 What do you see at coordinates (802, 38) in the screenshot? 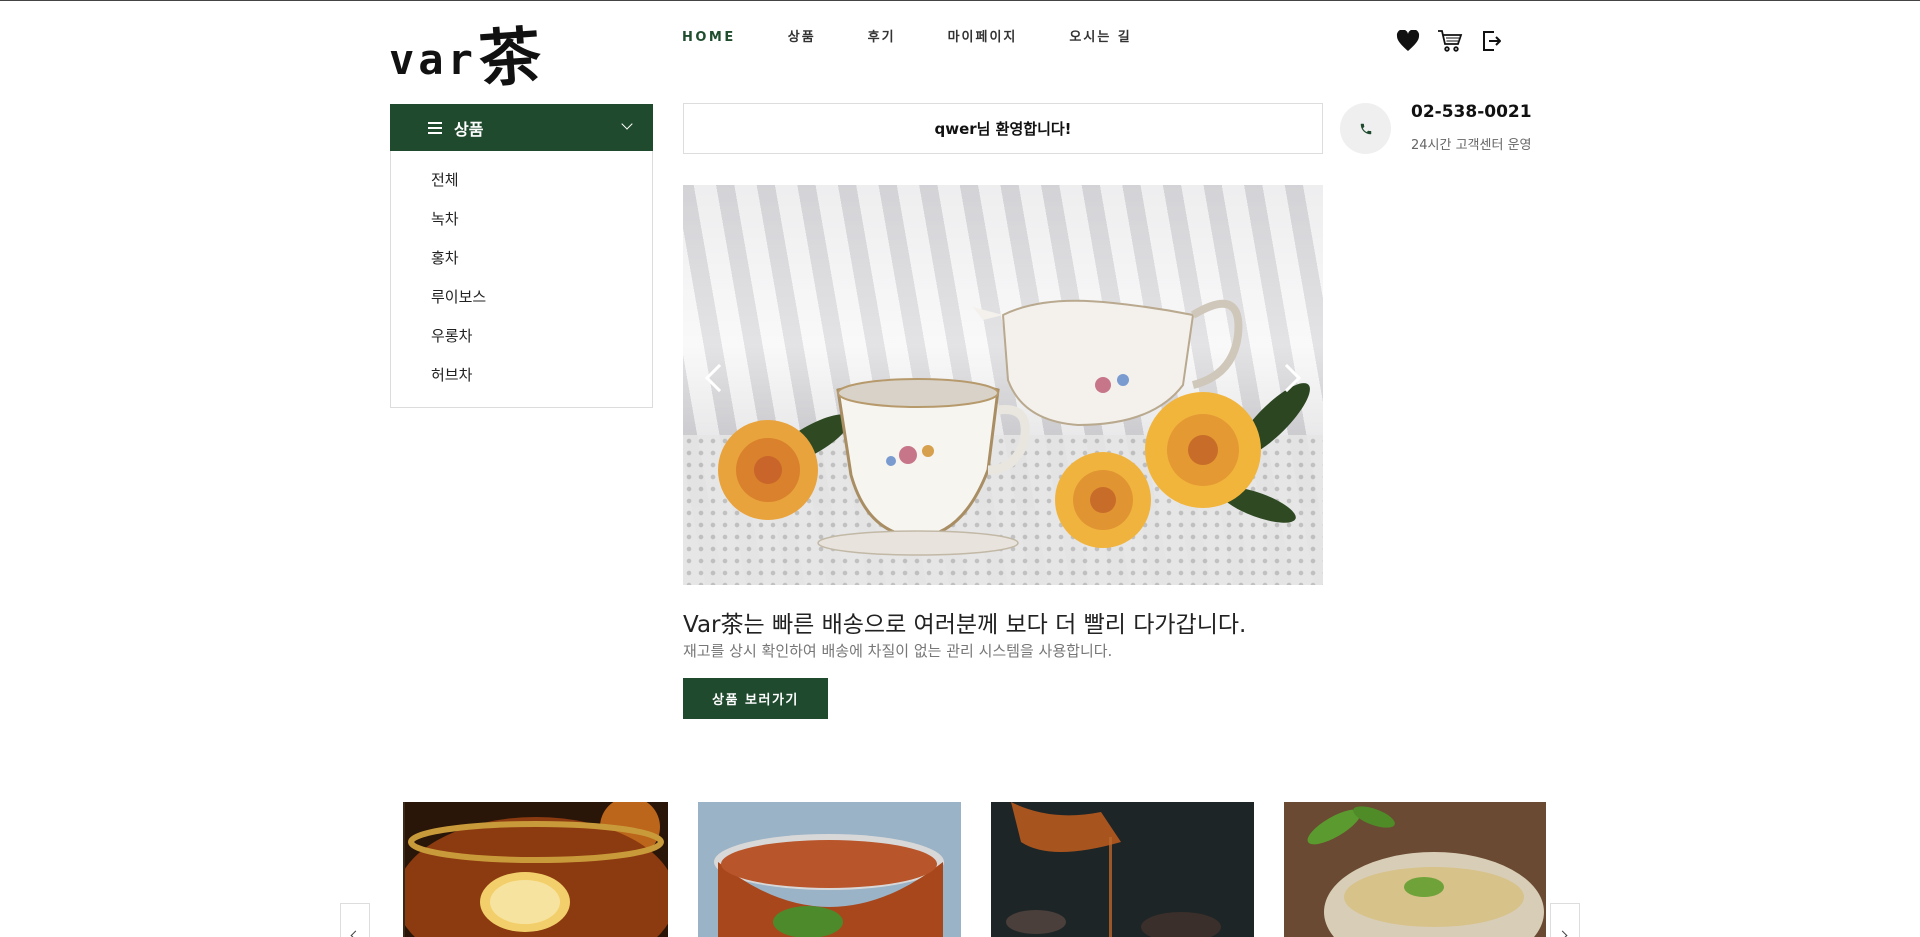
I see `nav-products: 상품` at bounding box center [802, 38].